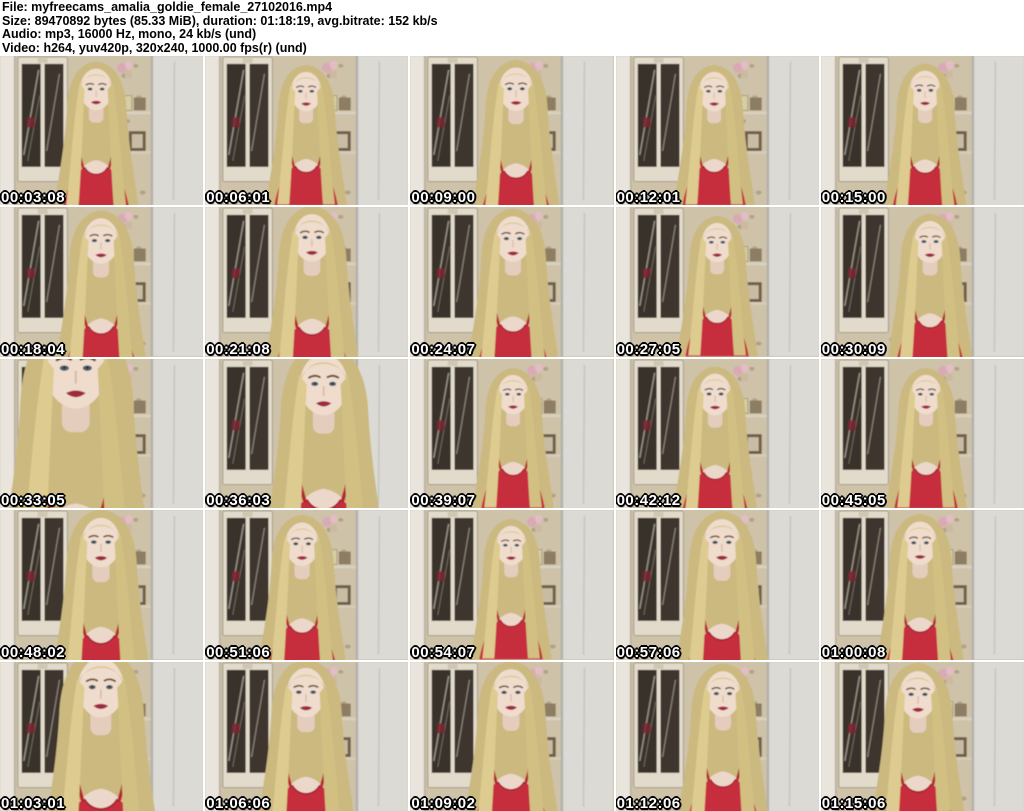  I want to click on video-thumbnail: 00:24:07, so click(512, 282).